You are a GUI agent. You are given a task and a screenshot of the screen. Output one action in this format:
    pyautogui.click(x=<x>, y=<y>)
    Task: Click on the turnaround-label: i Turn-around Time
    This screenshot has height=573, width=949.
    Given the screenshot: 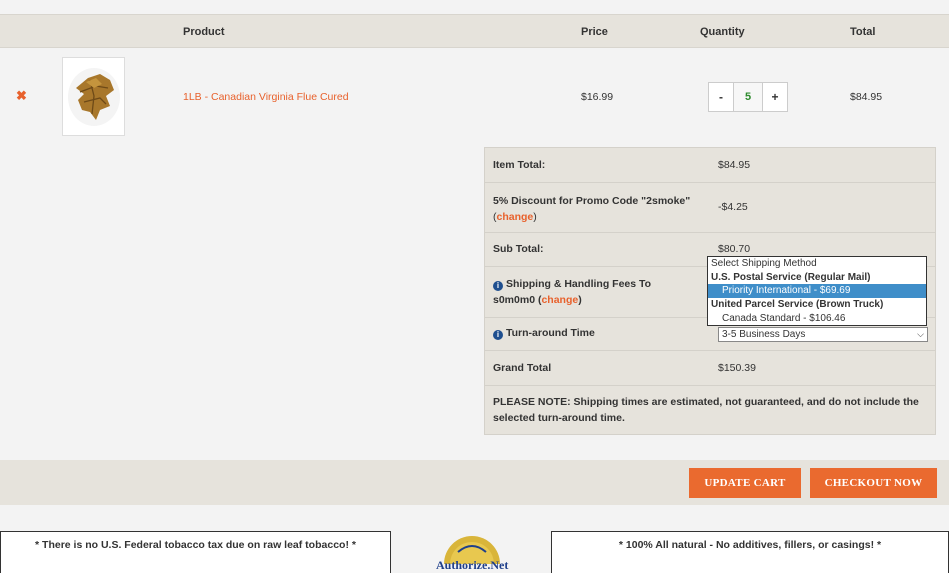 What is the action you would take?
    pyautogui.click(x=544, y=333)
    